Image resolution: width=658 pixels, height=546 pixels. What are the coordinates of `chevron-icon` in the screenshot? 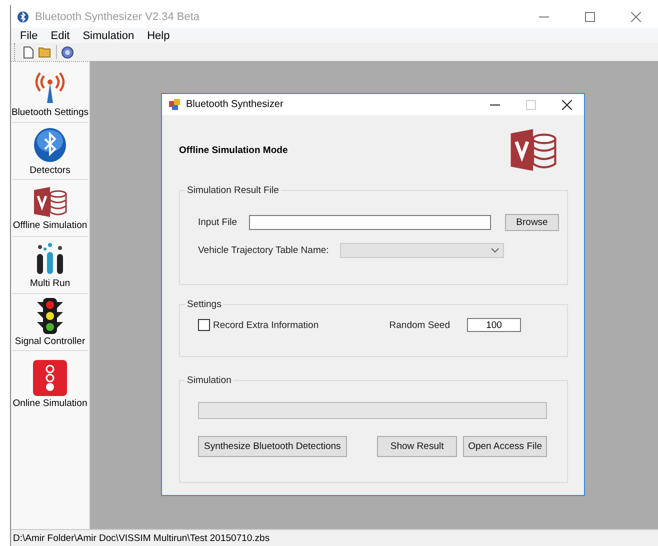 It's located at (494, 250).